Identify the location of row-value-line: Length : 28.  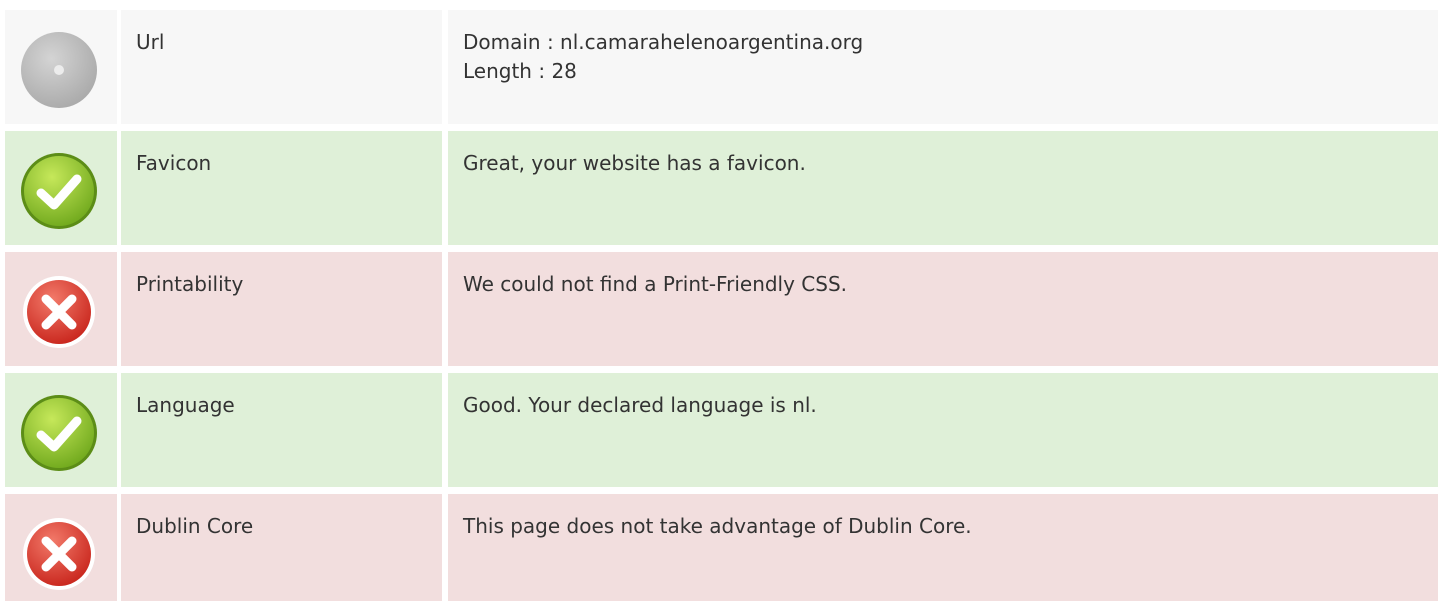
(520, 71).